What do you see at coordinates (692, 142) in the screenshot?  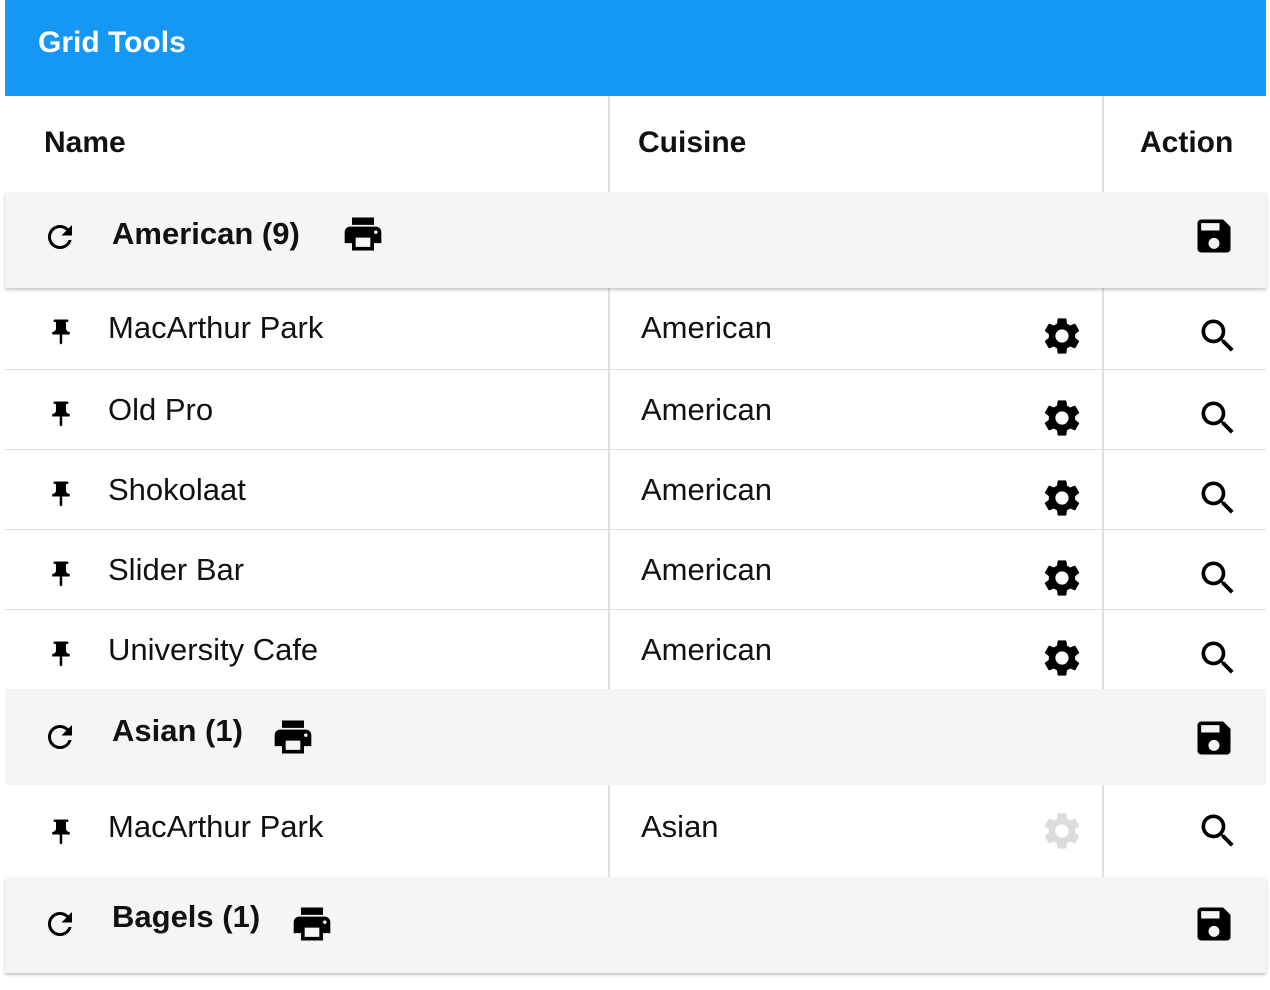 I see `column-header-cuisine-label: Cuisine` at bounding box center [692, 142].